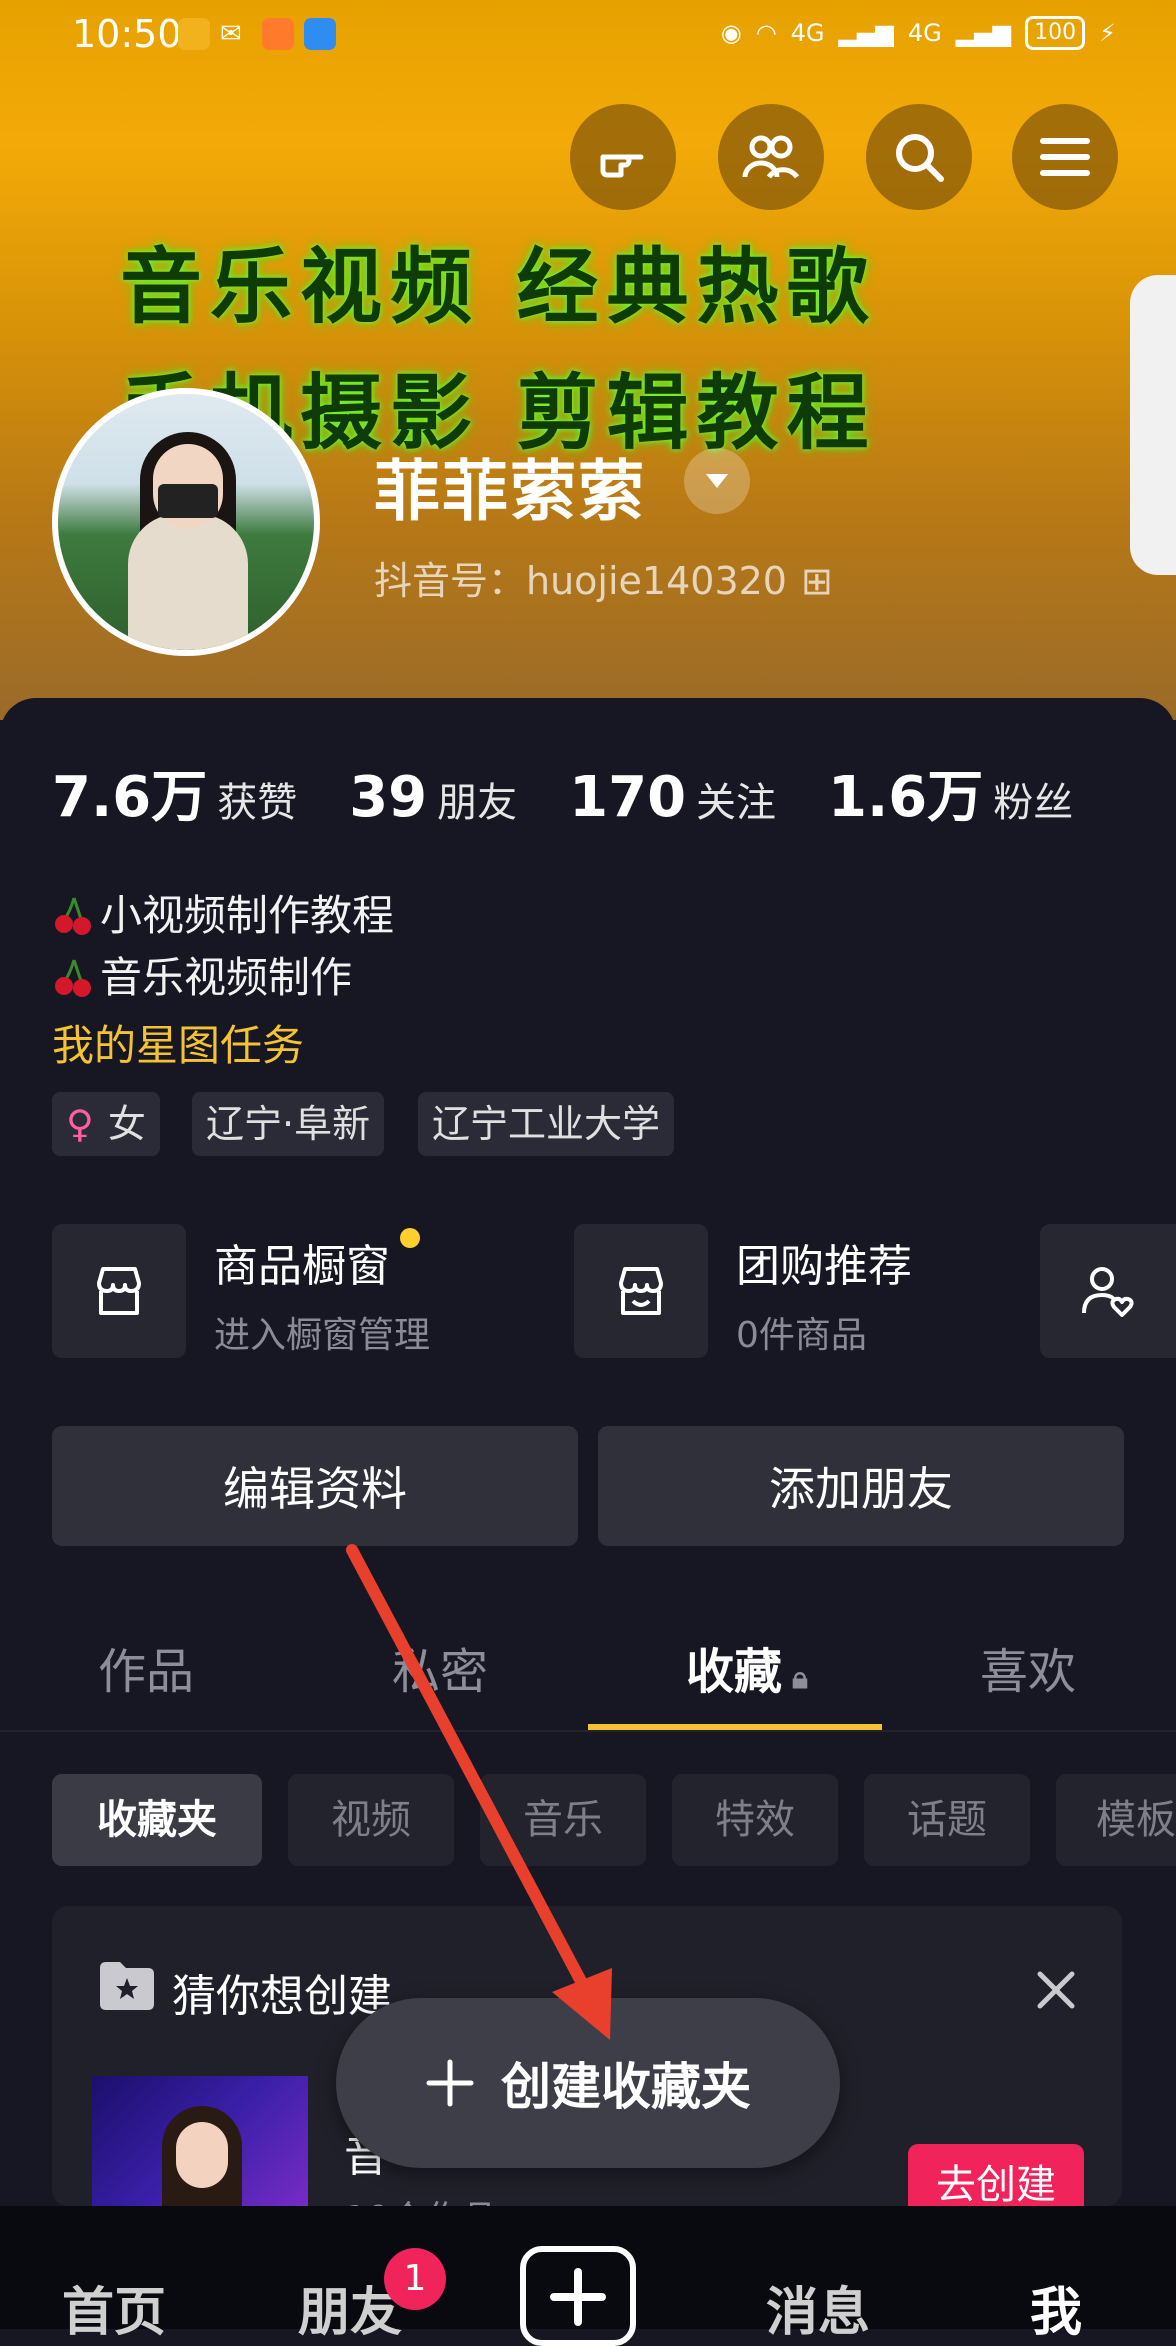 The height and width of the screenshot is (2346, 1176). What do you see at coordinates (322, 1335) in the screenshot?
I see `shop-window-sub: 进入橱窗管理` at bounding box center [322, 1335].